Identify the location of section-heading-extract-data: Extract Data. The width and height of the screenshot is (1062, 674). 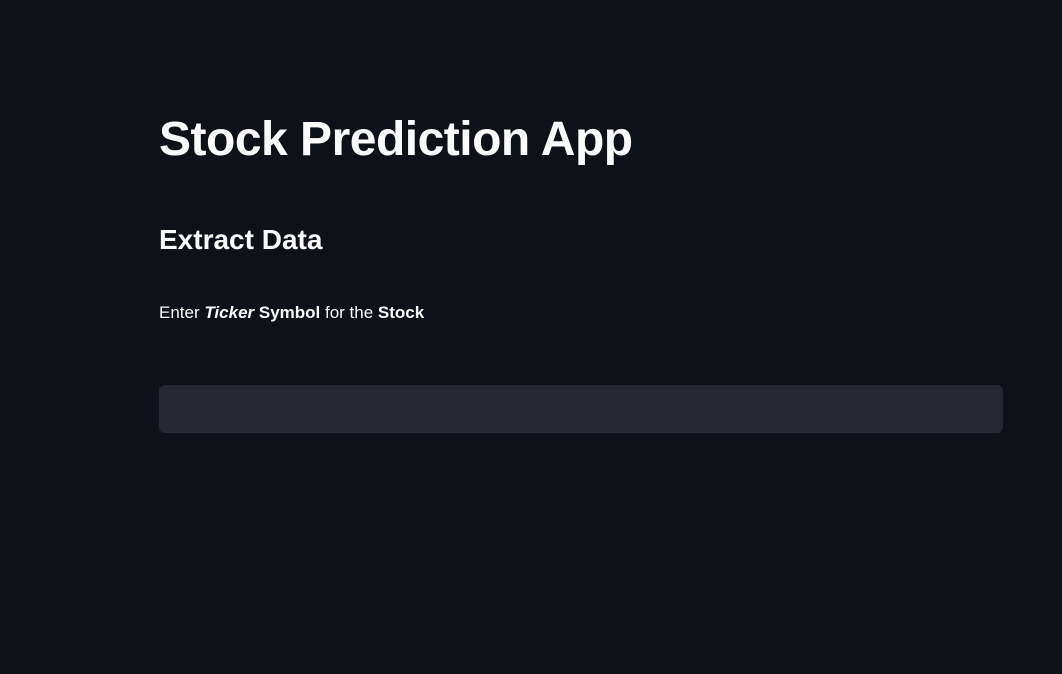
(241, 239).